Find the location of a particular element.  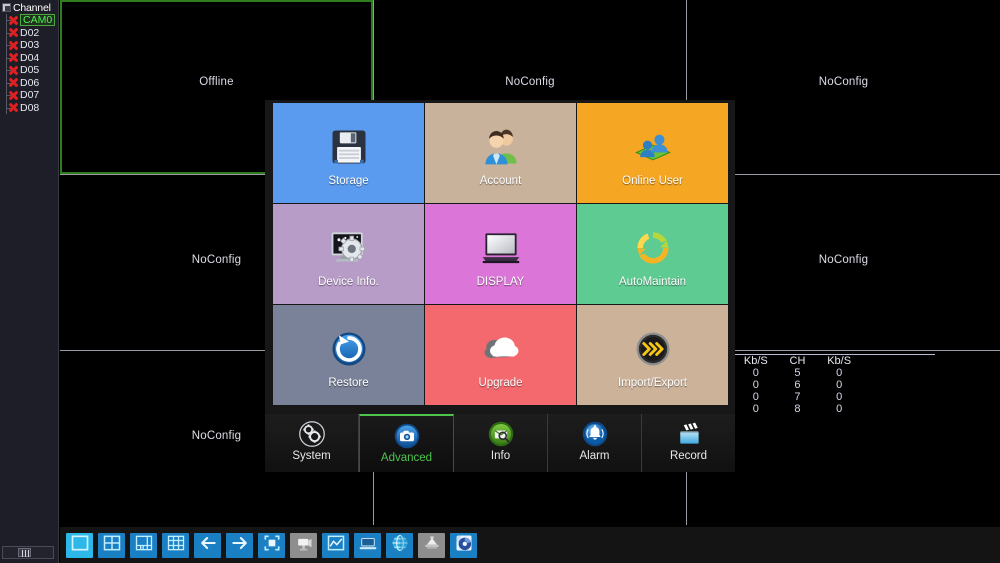

menu-tile-account: Account is located at coordinates (500, 153).